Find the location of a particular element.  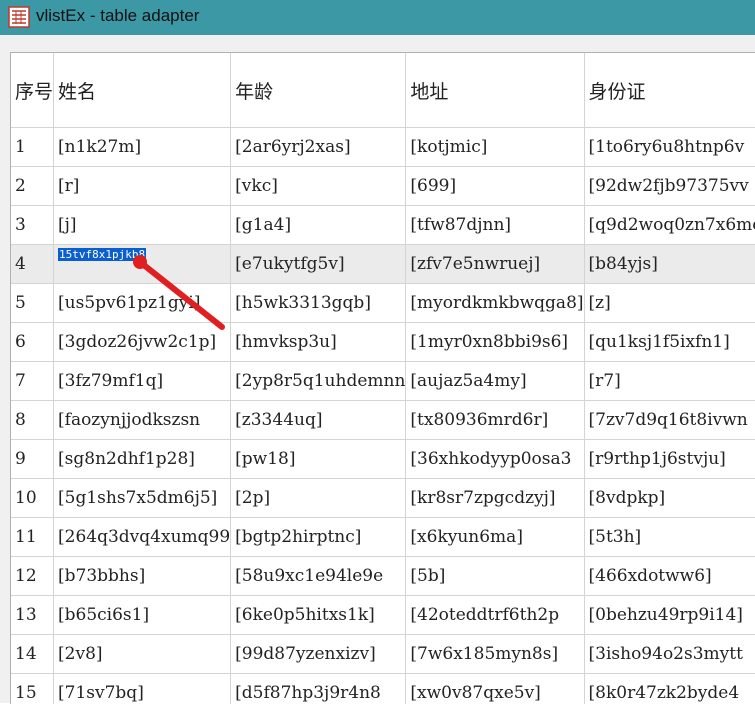

table-cell: [r] is located at coordinates (142, 186).